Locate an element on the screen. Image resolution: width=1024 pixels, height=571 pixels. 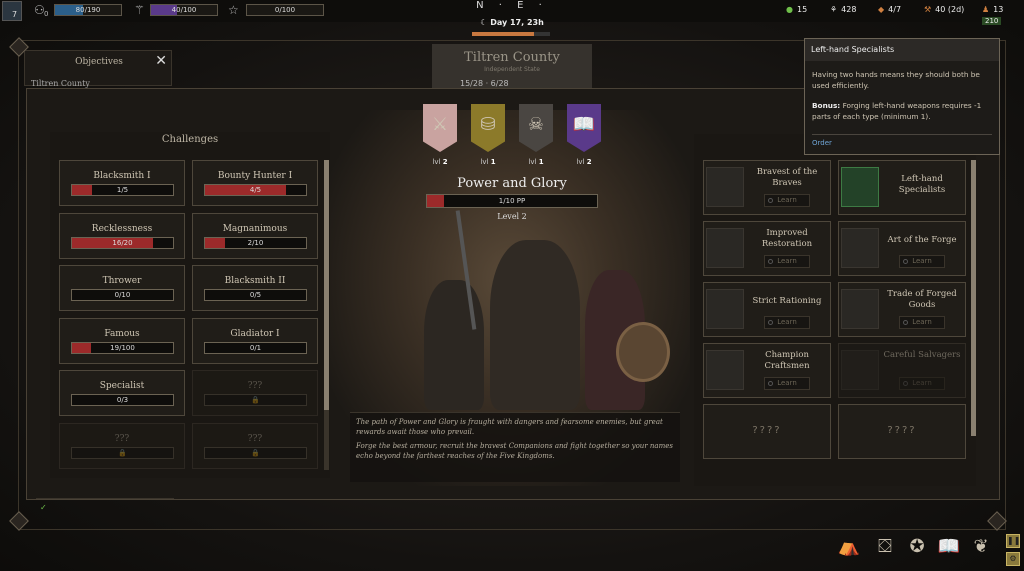
perk-card: Champion Craftsmen Learn is located at coordinates (767, 370).